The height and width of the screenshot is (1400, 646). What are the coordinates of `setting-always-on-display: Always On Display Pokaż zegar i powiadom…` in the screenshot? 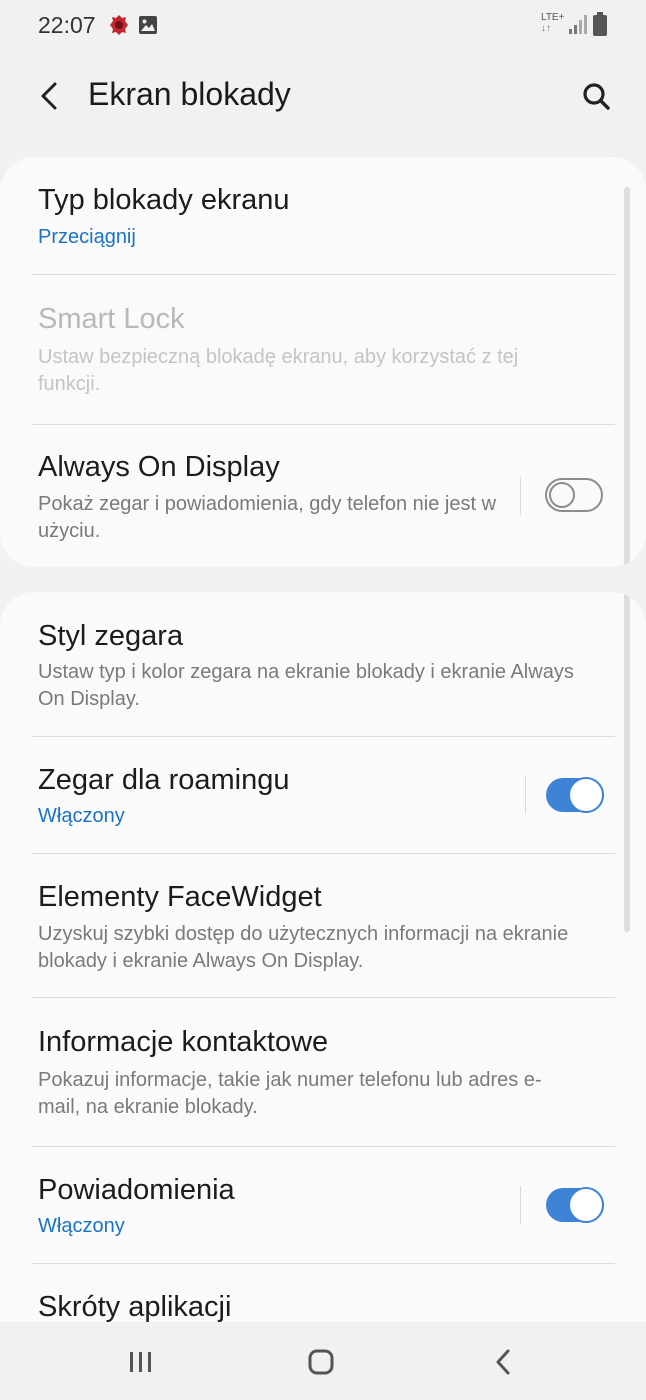 It's located at (323, 496).